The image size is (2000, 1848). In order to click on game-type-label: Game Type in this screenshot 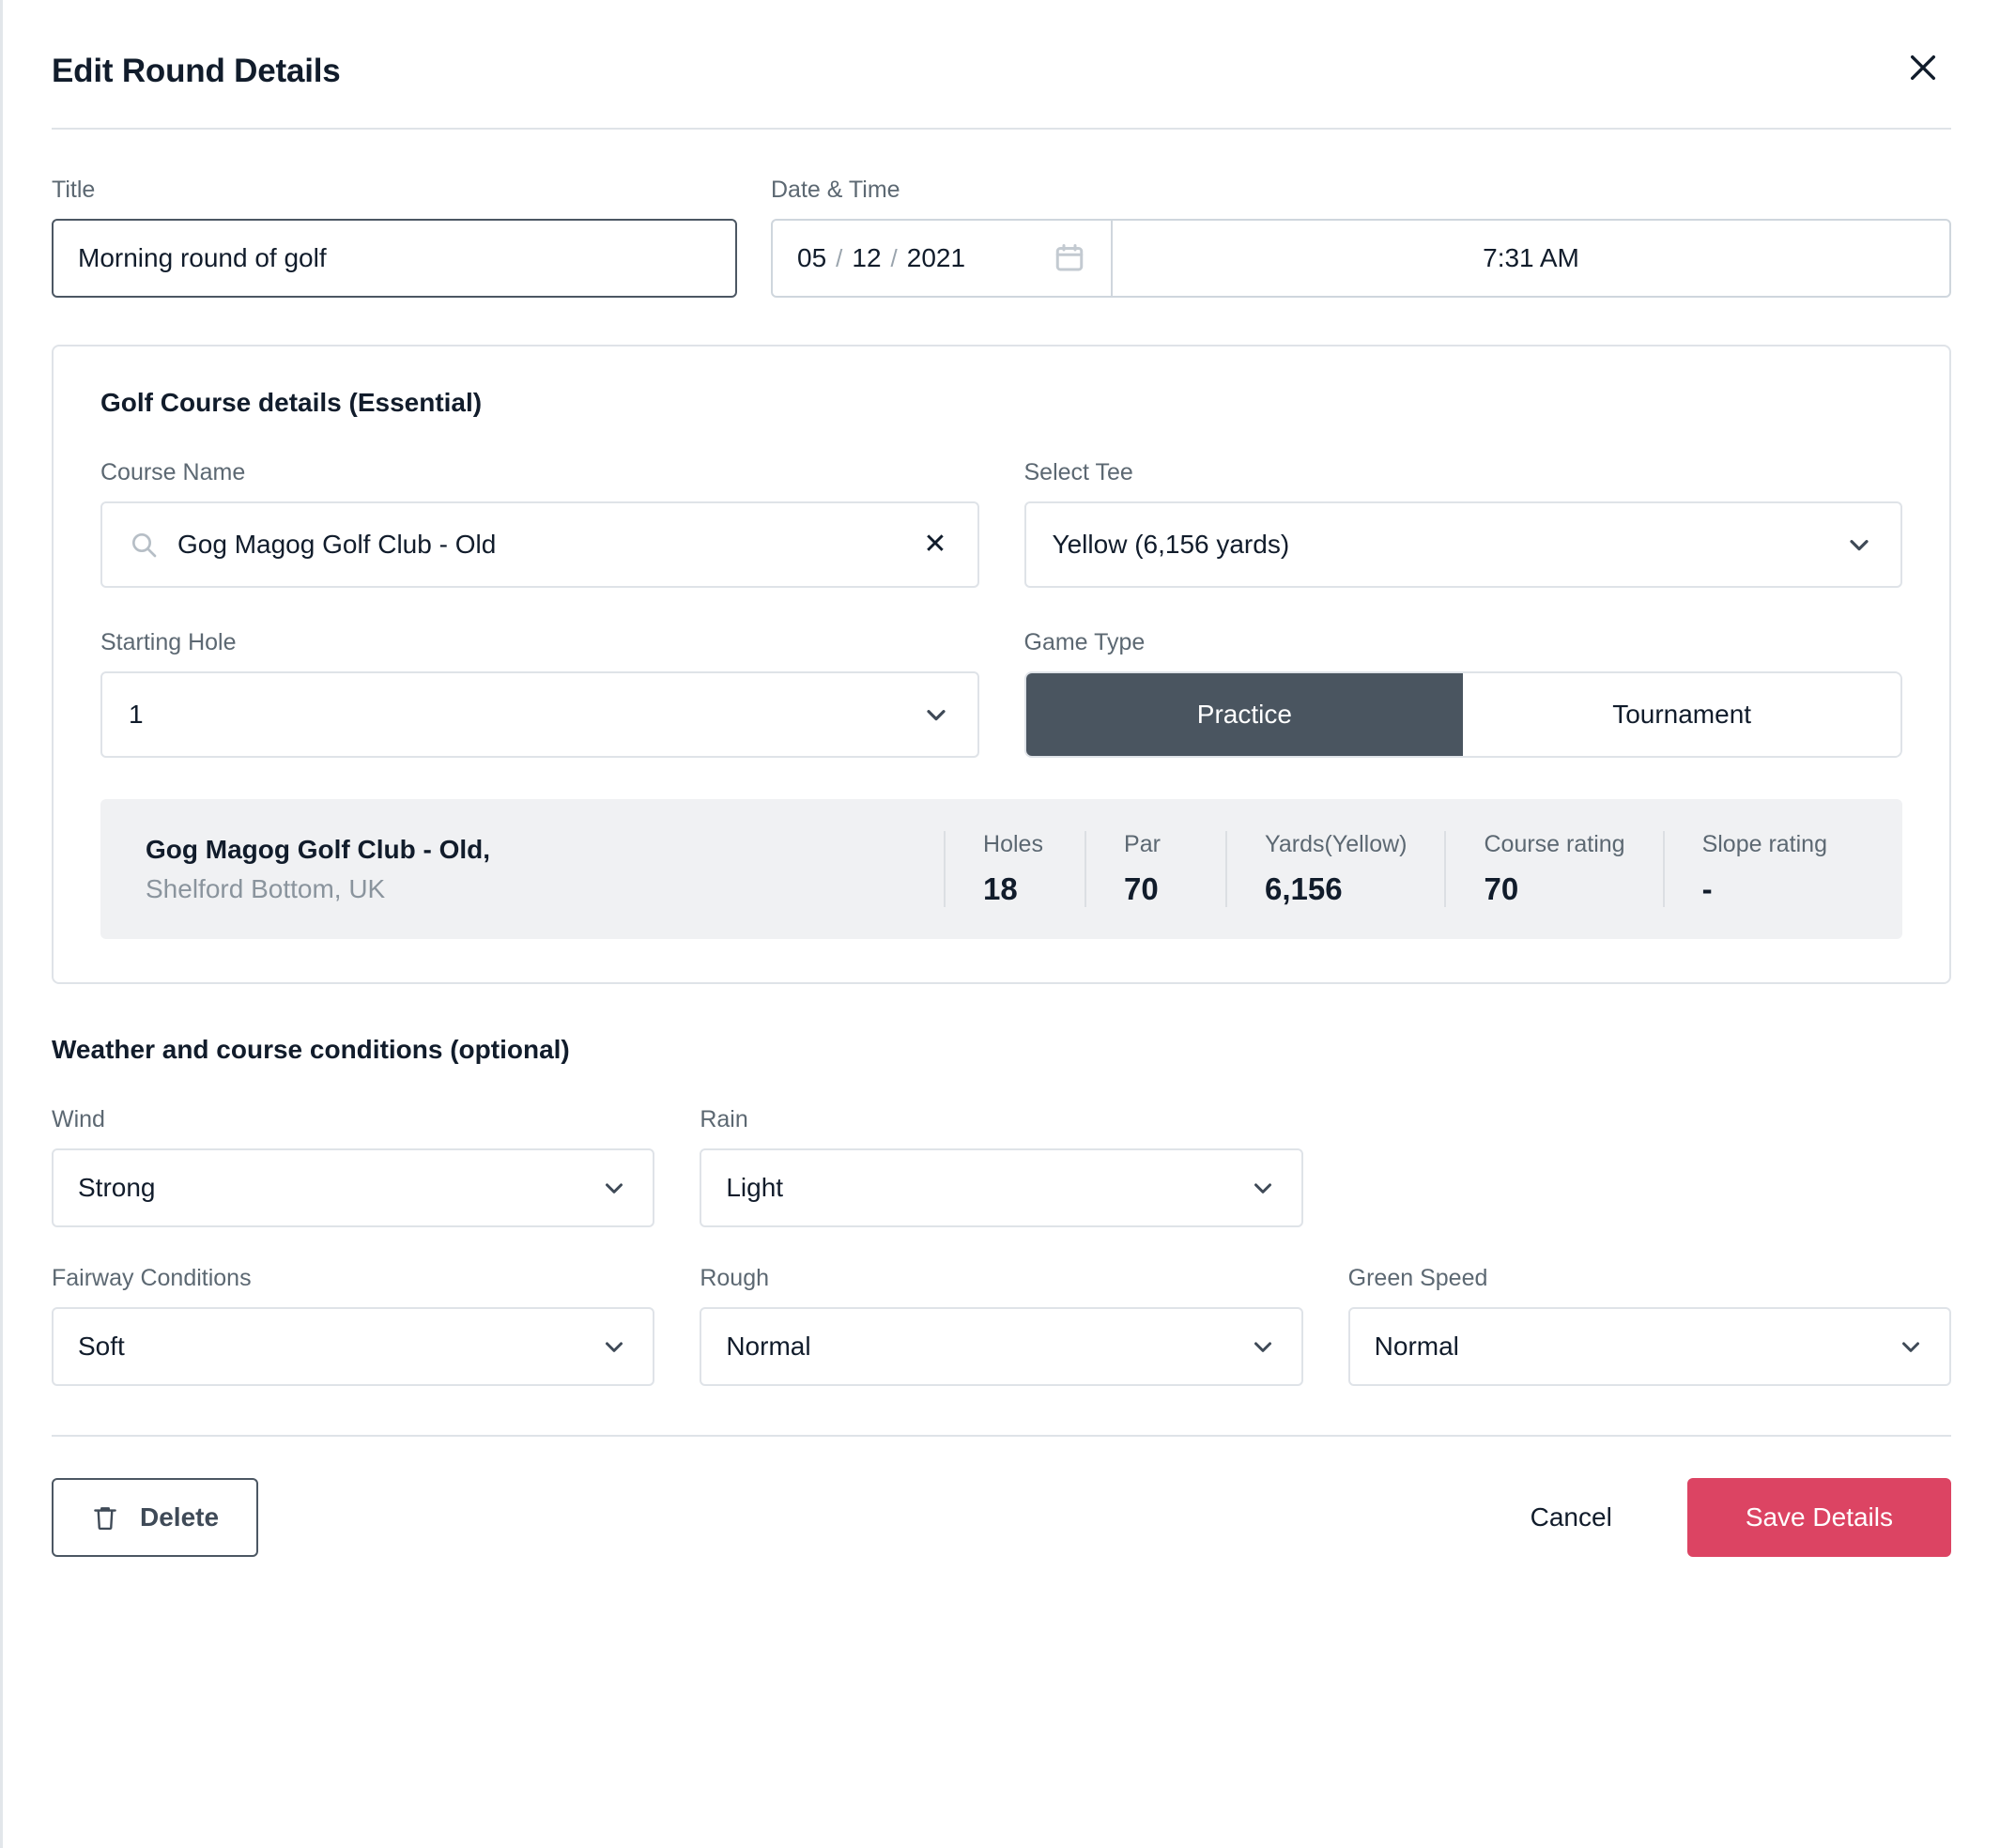, I will do `click(1084, 642)`.